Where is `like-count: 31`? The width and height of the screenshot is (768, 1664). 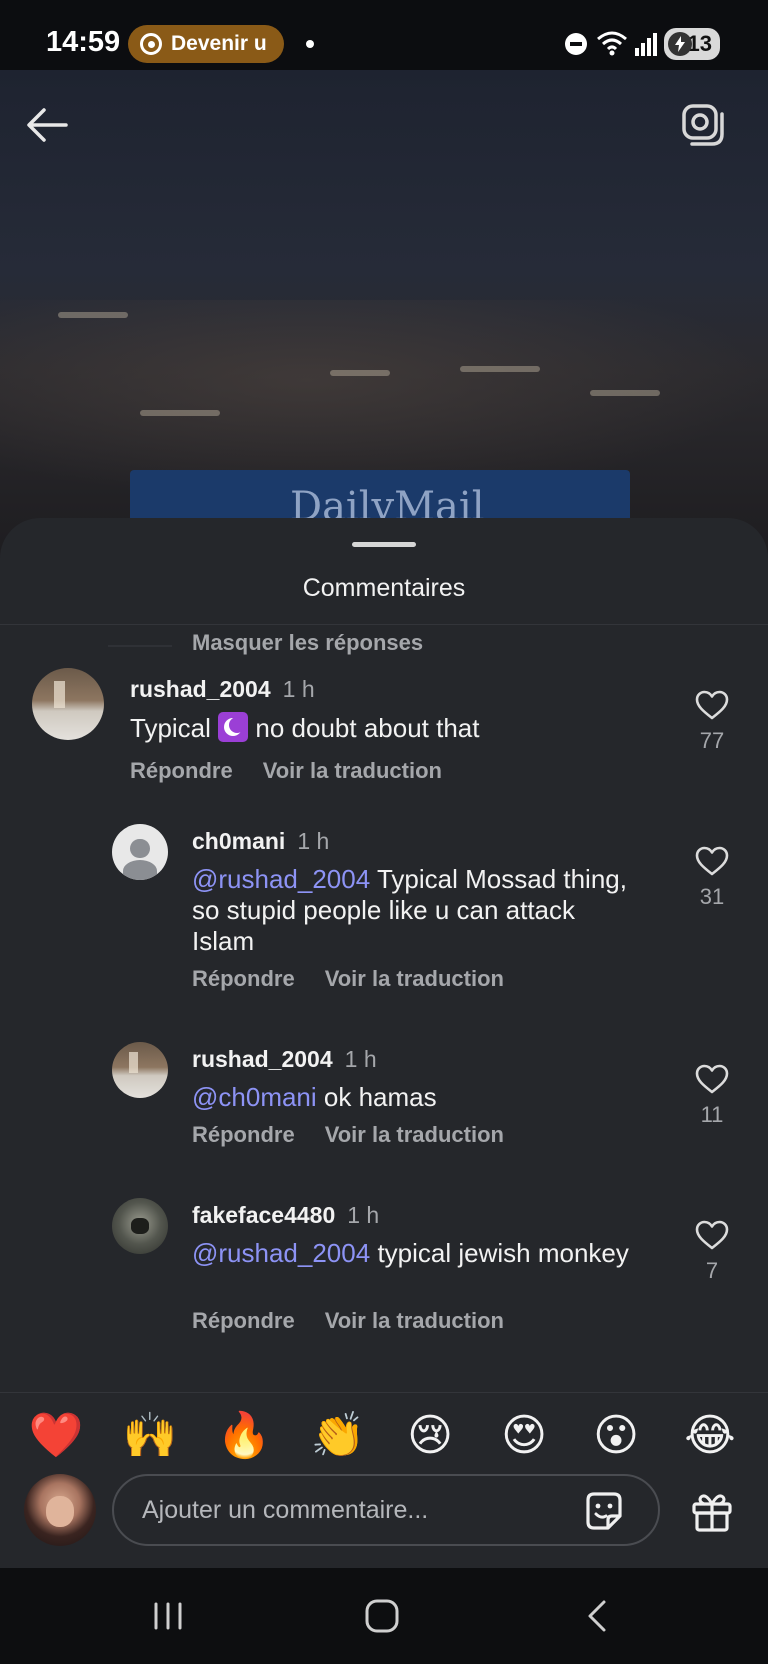 like-count: 31 is located at coordinates (712, 896).